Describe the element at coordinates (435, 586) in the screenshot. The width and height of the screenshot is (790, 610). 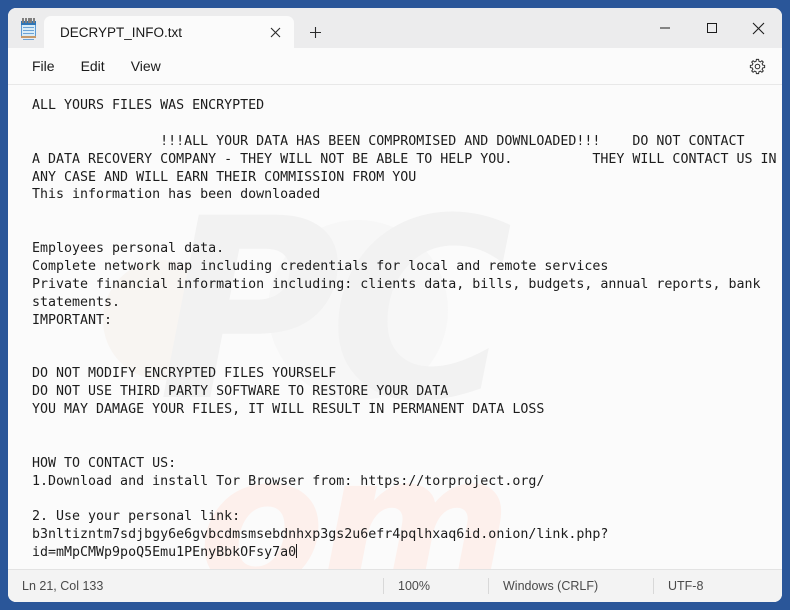
I see `status-zoom-level: 100%` at that location.